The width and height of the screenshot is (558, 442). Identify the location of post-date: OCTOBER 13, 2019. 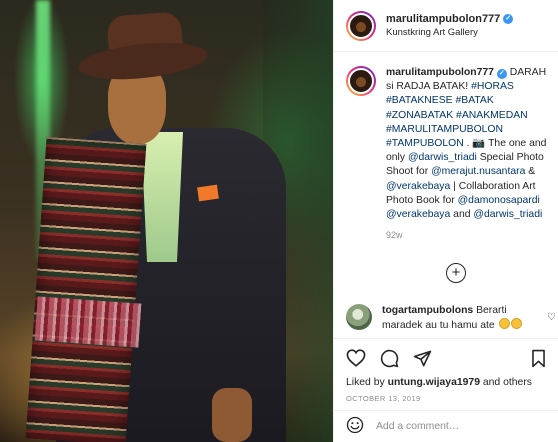
(446, 398).